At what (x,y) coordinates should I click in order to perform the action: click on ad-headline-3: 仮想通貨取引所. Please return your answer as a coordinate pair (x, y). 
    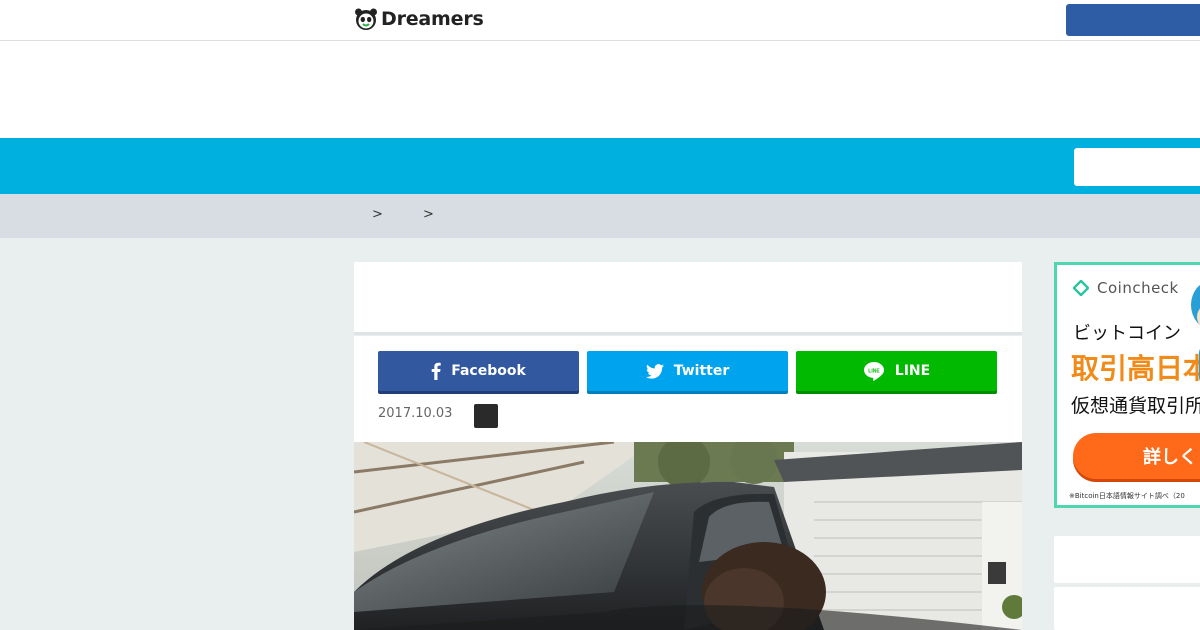
    Looking at the image, I should click on (1135, 406).